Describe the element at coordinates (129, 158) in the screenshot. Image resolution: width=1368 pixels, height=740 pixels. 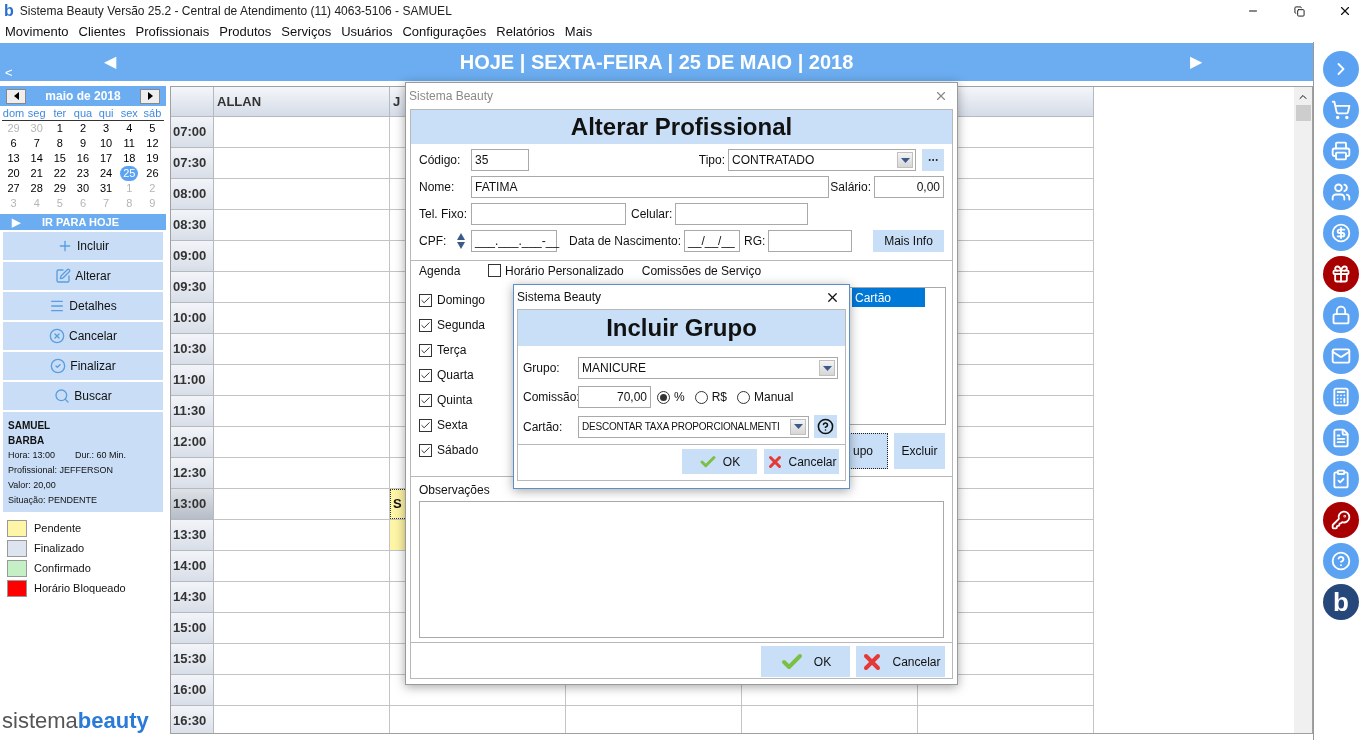
I see `calendar-day: 18` at that location.